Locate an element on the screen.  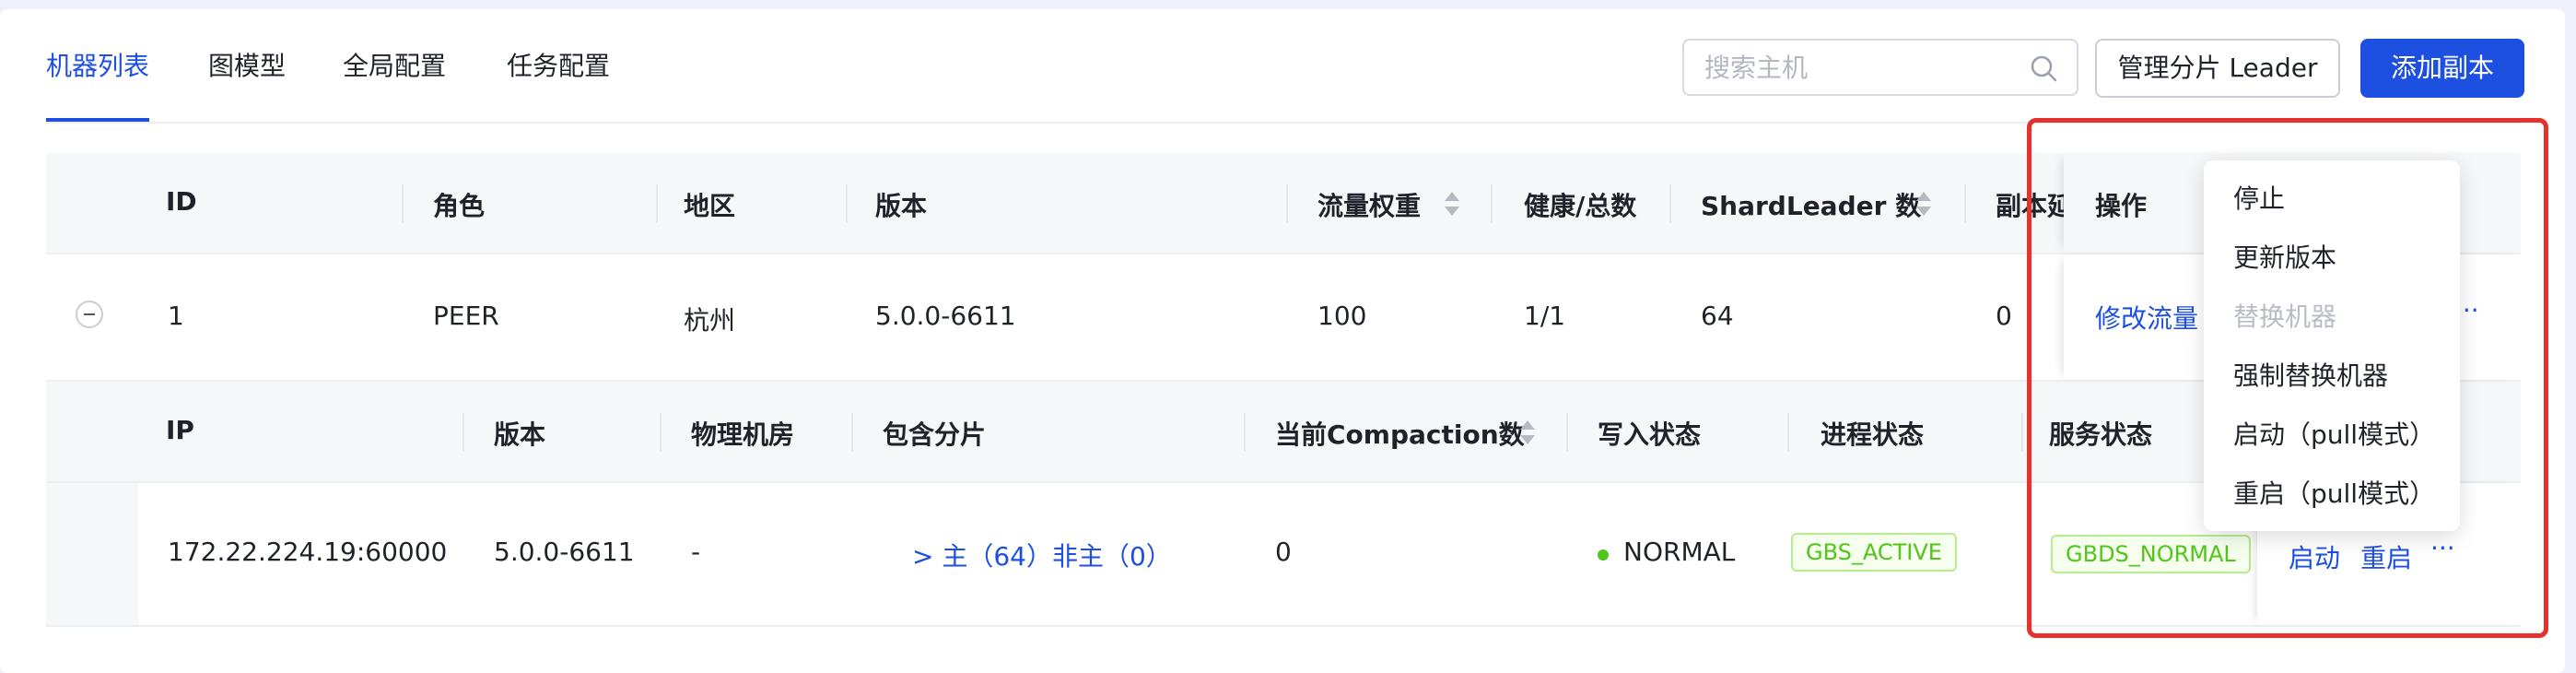
header-replica-delay: 副本延 is located at coordinates (2035, 206).